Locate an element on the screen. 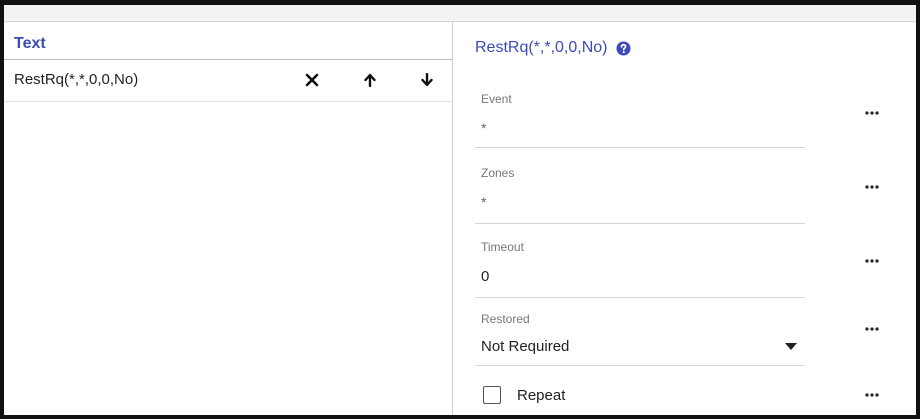 The width and height of the screenshot is (920, 419). close-icon is located at coordinates (312, 80).